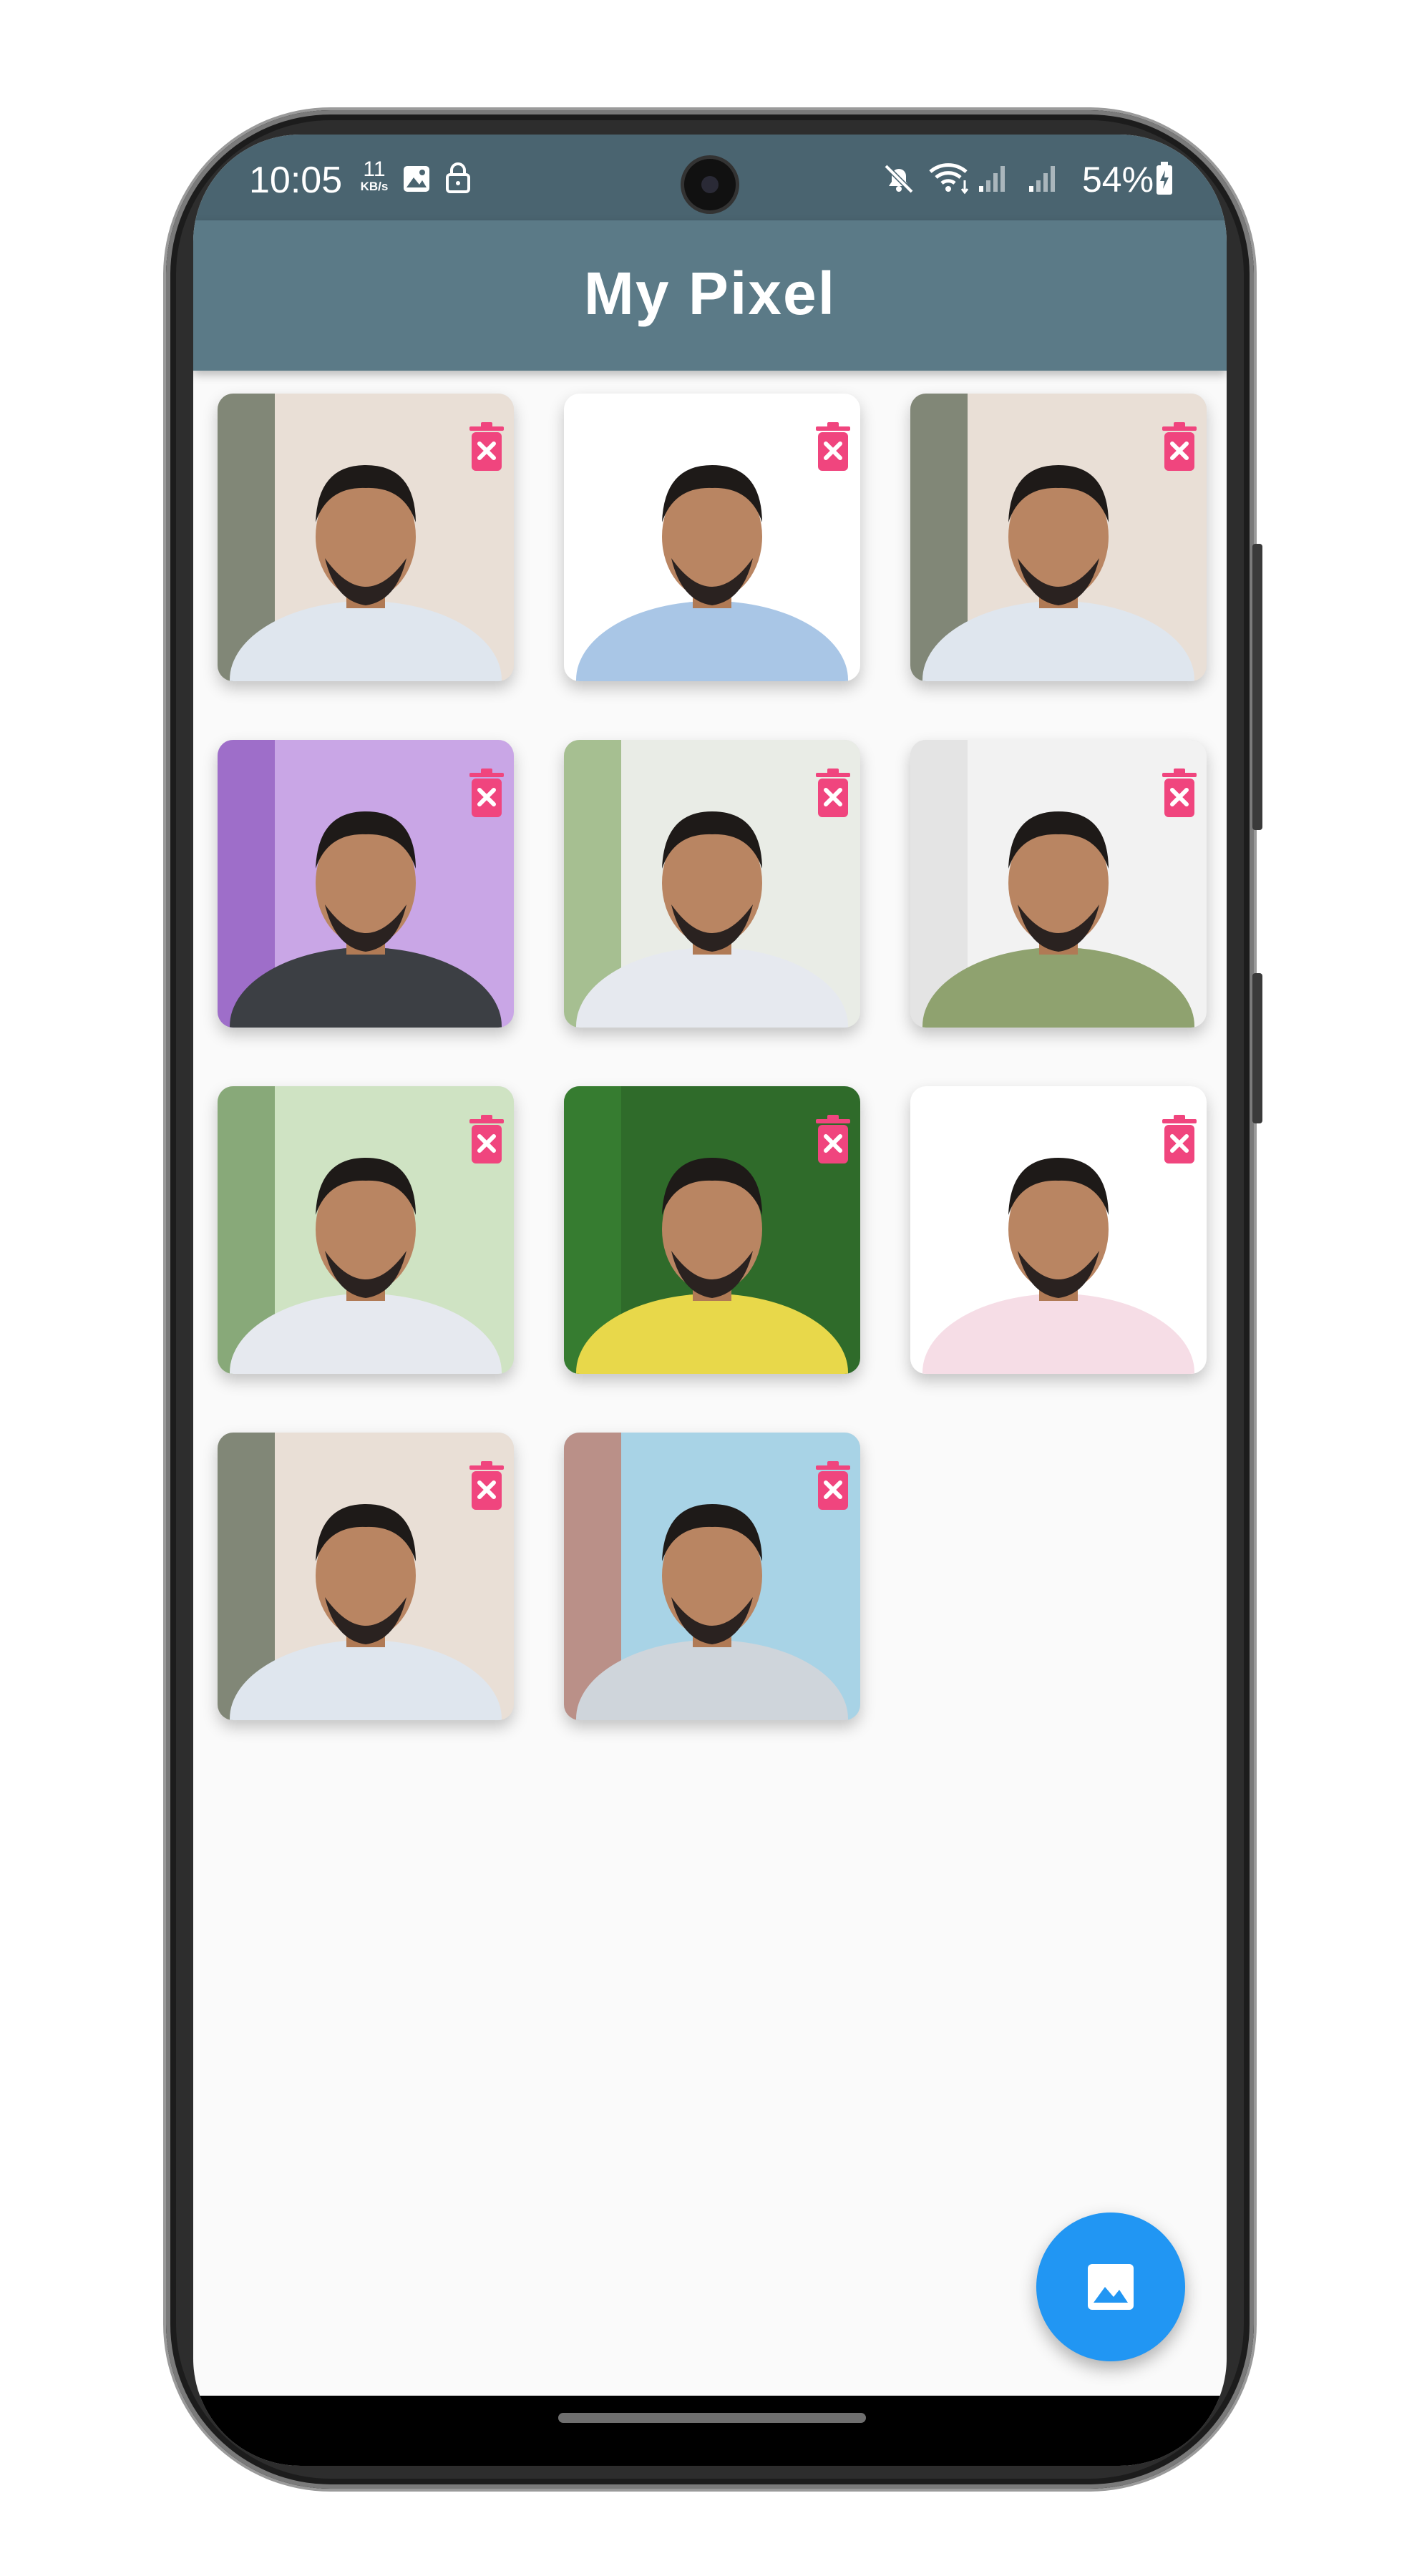  I want to click on net-speed: 11 KB/s, so click(374, 175).